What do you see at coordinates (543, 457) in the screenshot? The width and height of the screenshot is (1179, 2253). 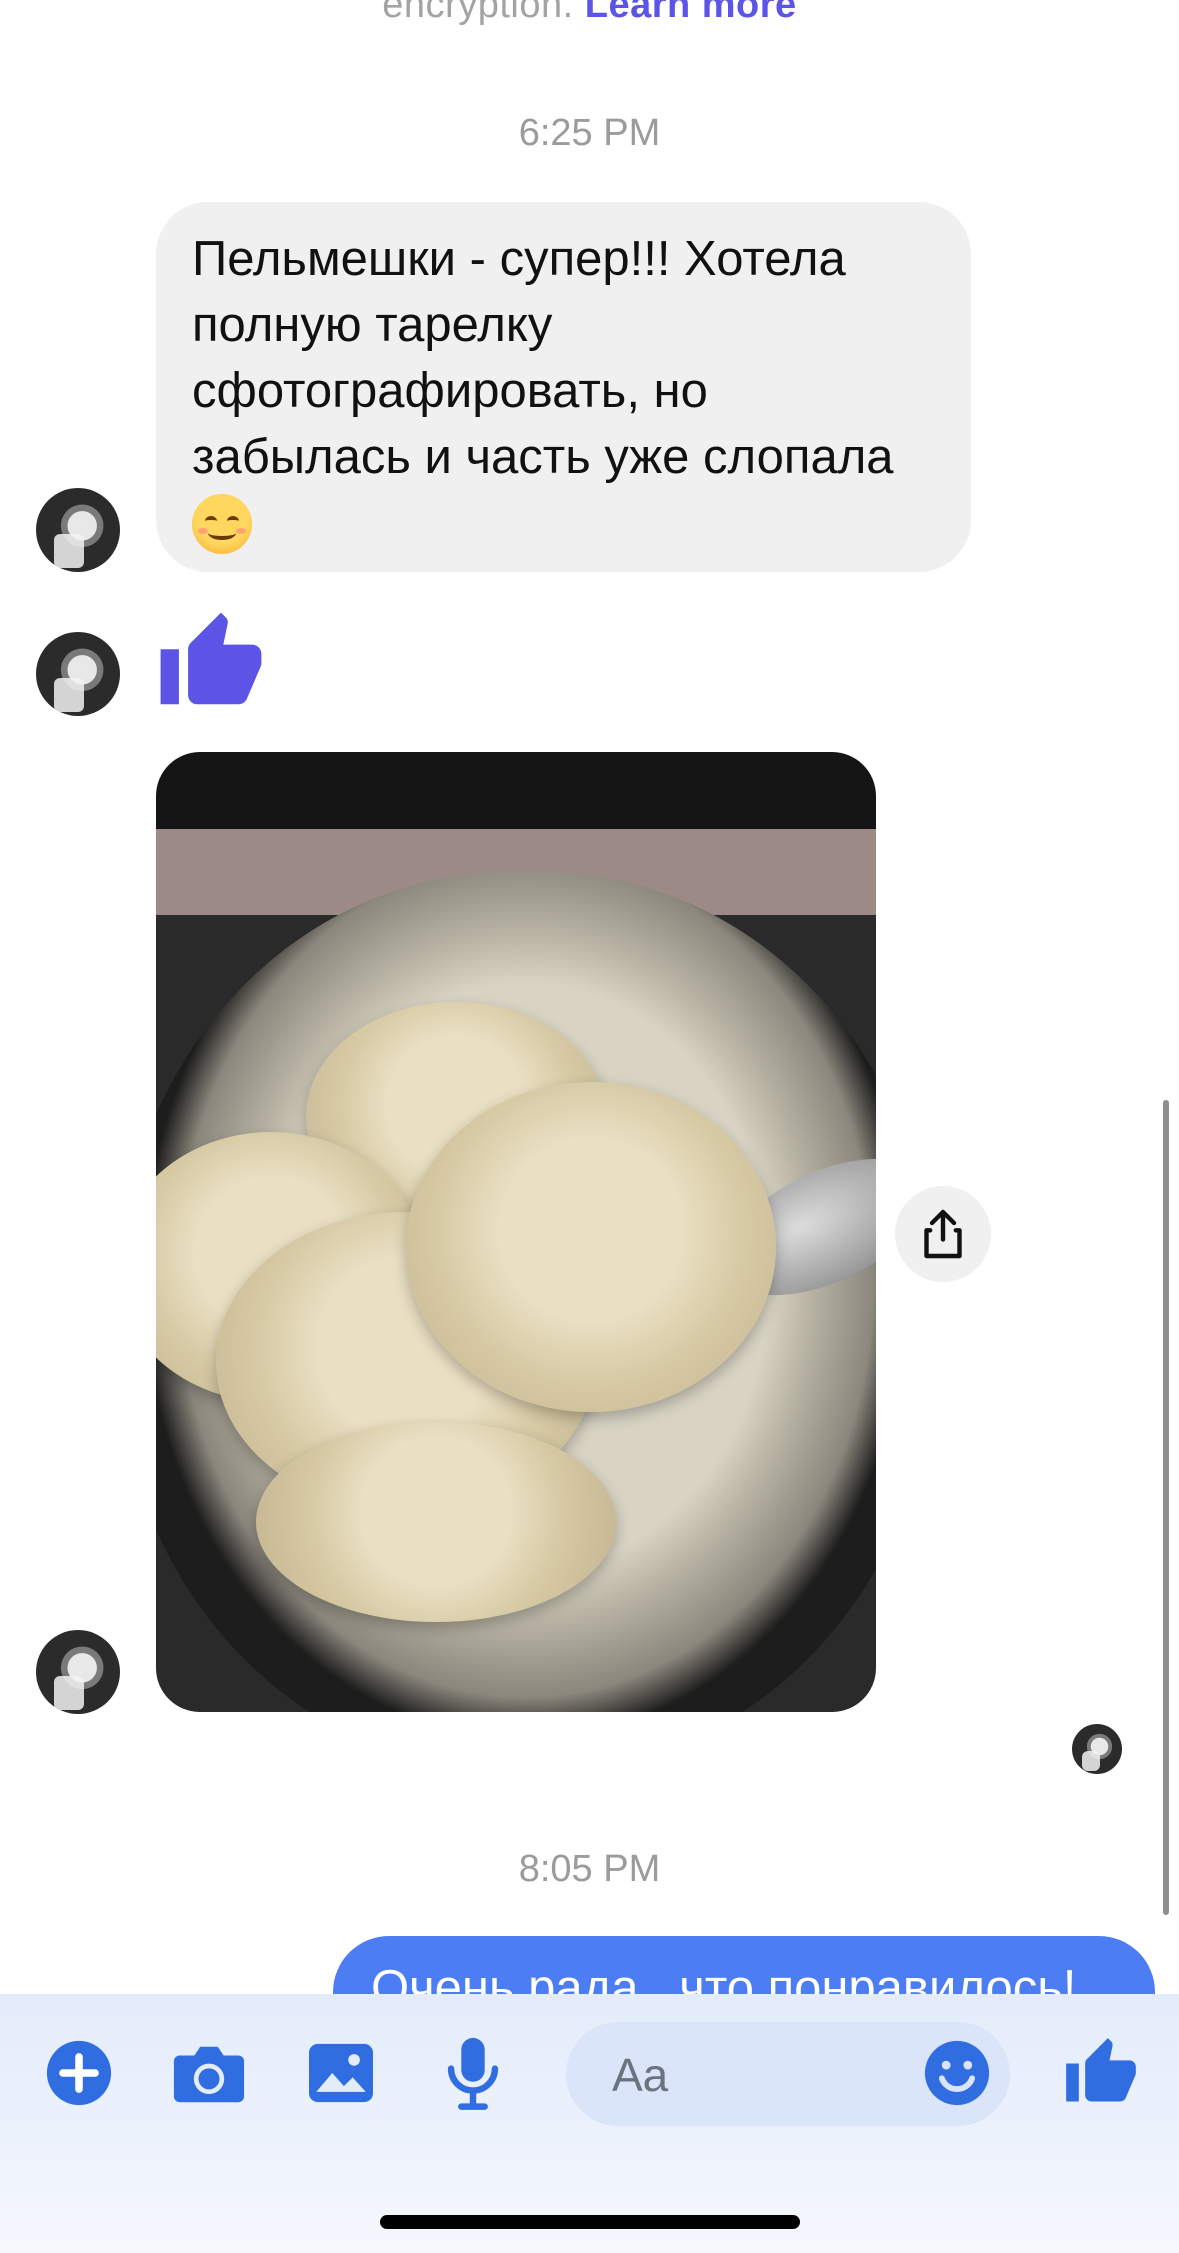 I see `message-line: забылась и часть уже слопала` at bounding box center [543, 457].